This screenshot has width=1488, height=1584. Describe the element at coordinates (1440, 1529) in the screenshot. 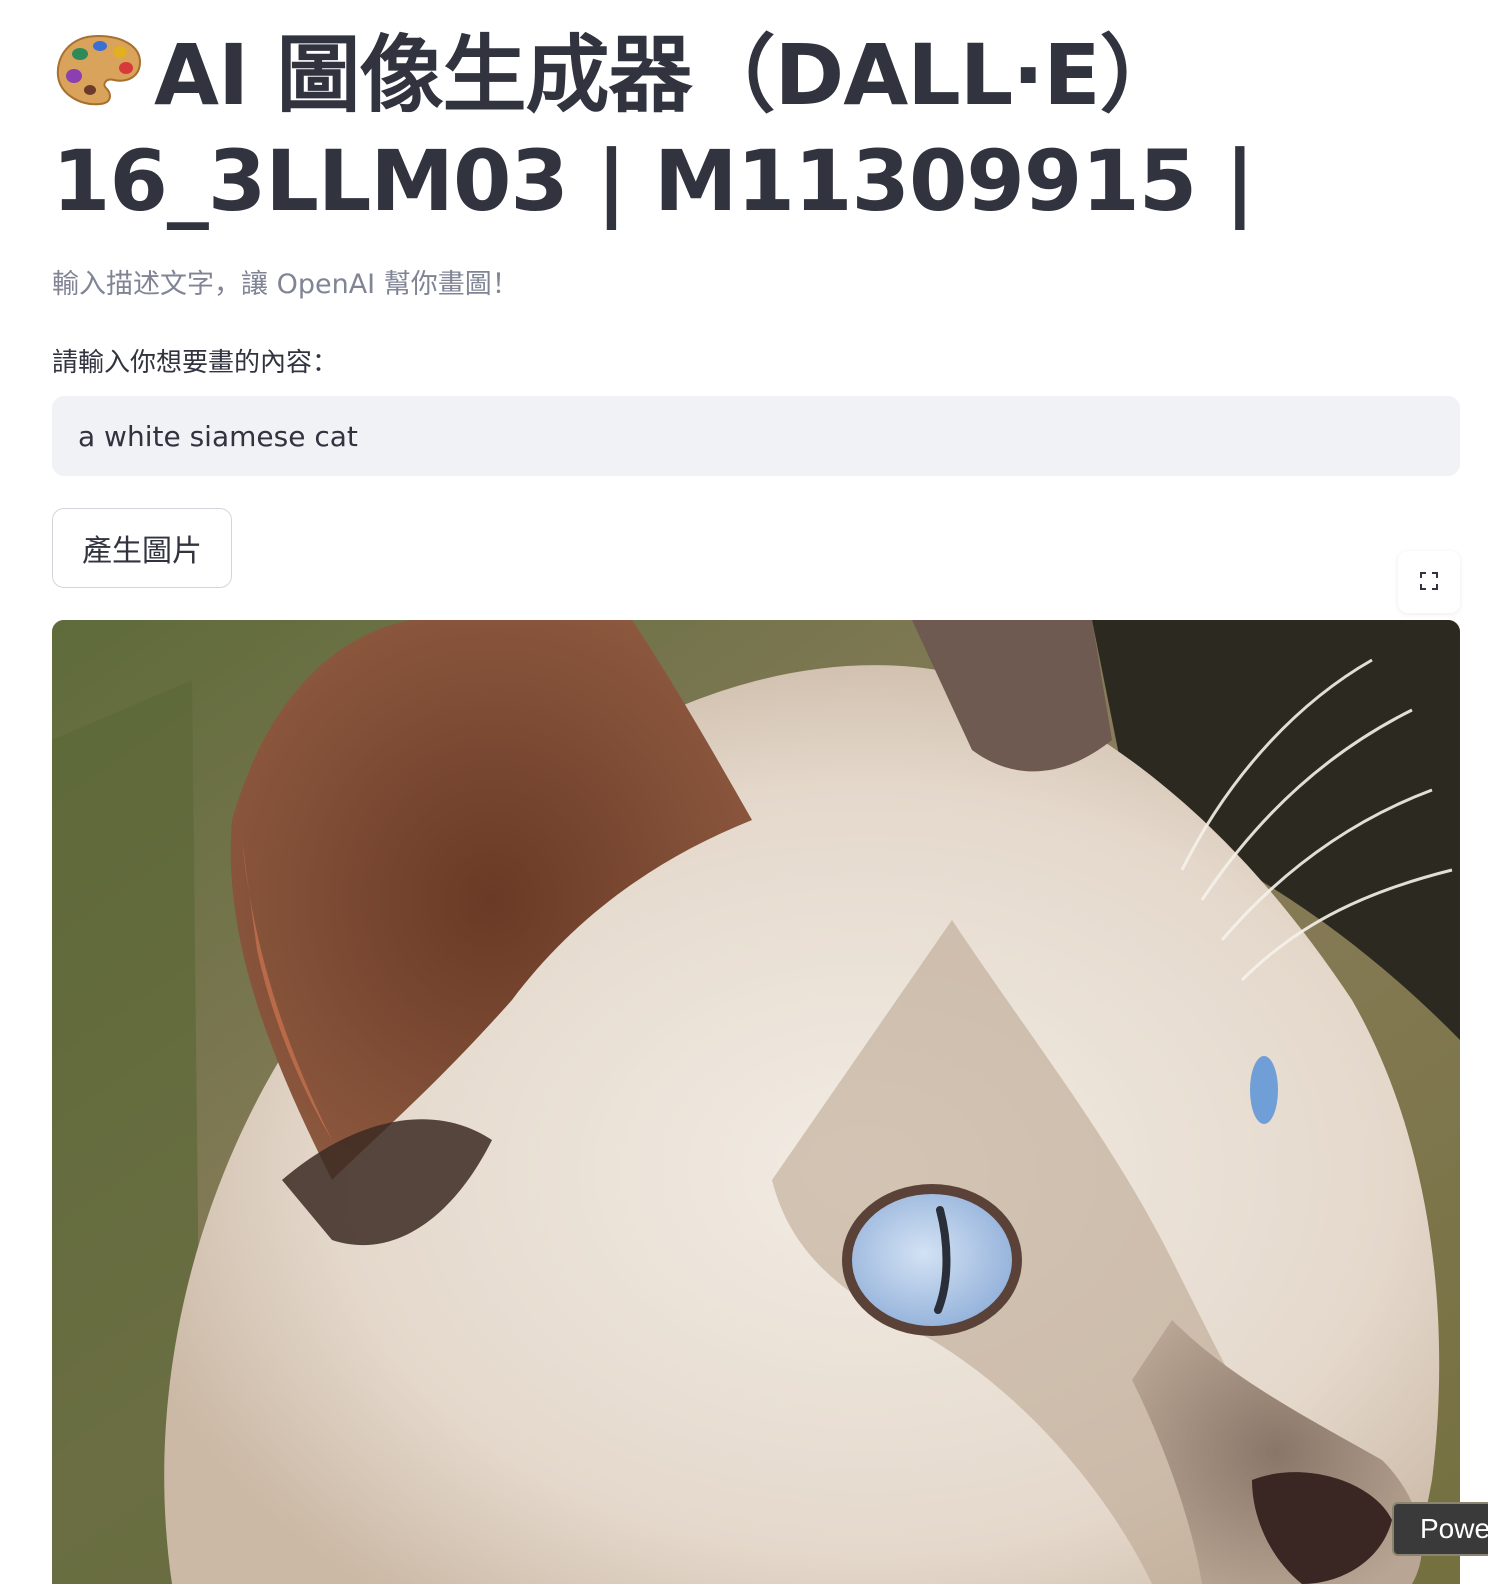

I see `powered-by-badge: Powe` at that location.